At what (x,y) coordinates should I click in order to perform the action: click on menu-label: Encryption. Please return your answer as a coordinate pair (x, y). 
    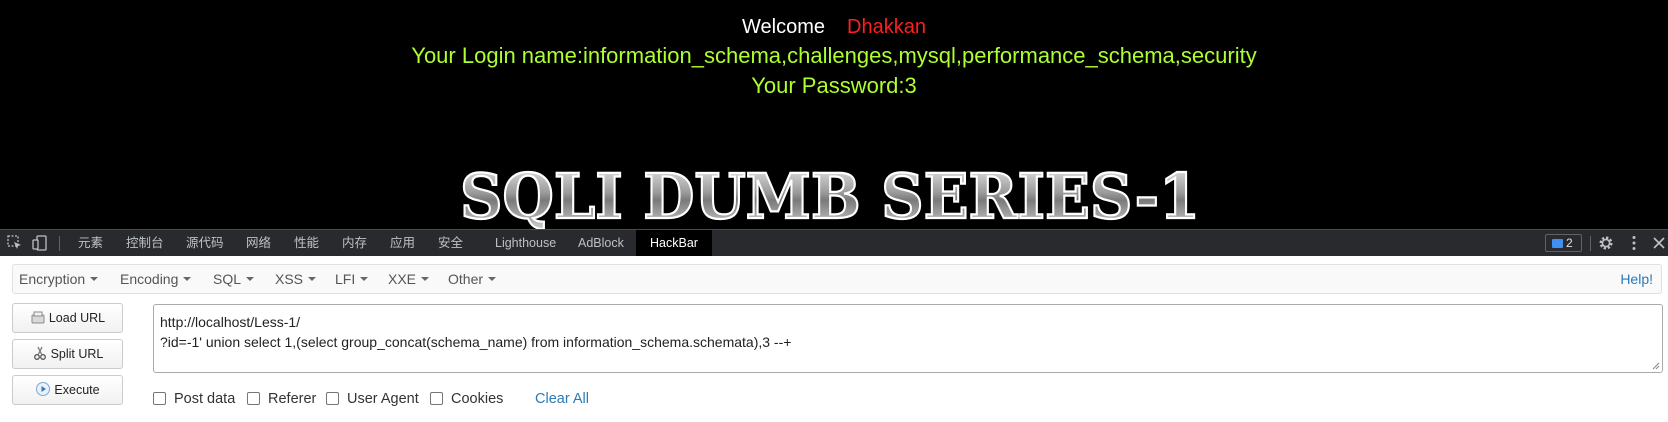
    Looking at the image, I should click on (52, 279).